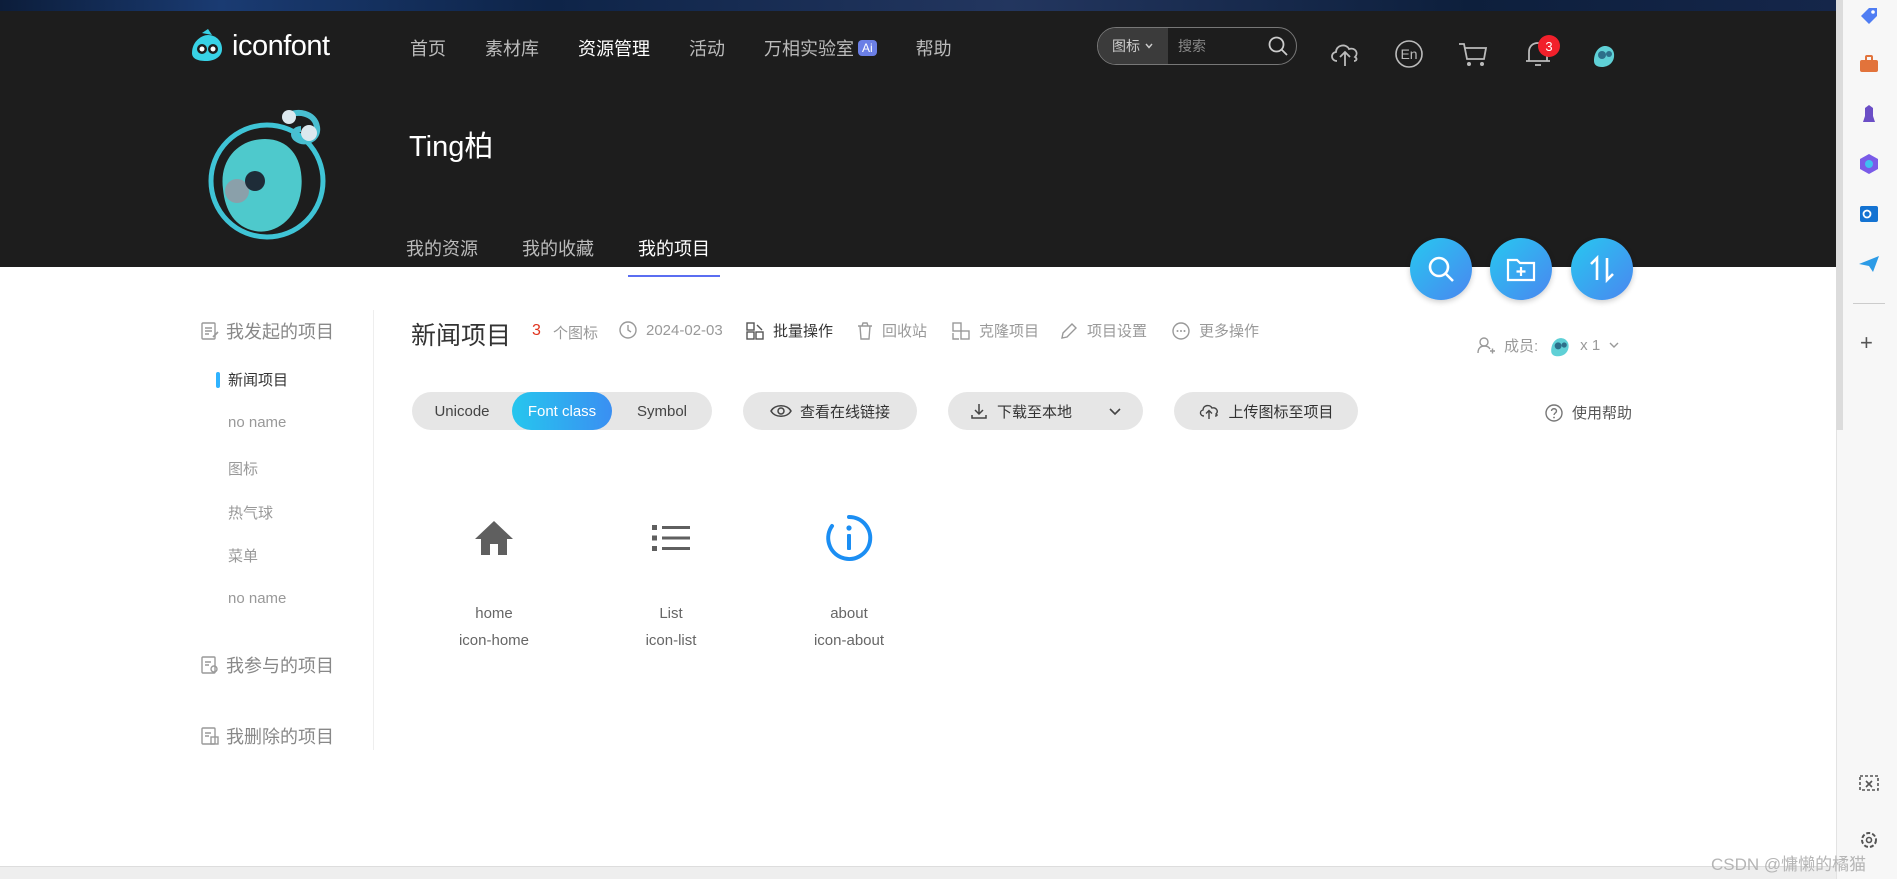  I want to click on clone-icon, so click(961, 330).